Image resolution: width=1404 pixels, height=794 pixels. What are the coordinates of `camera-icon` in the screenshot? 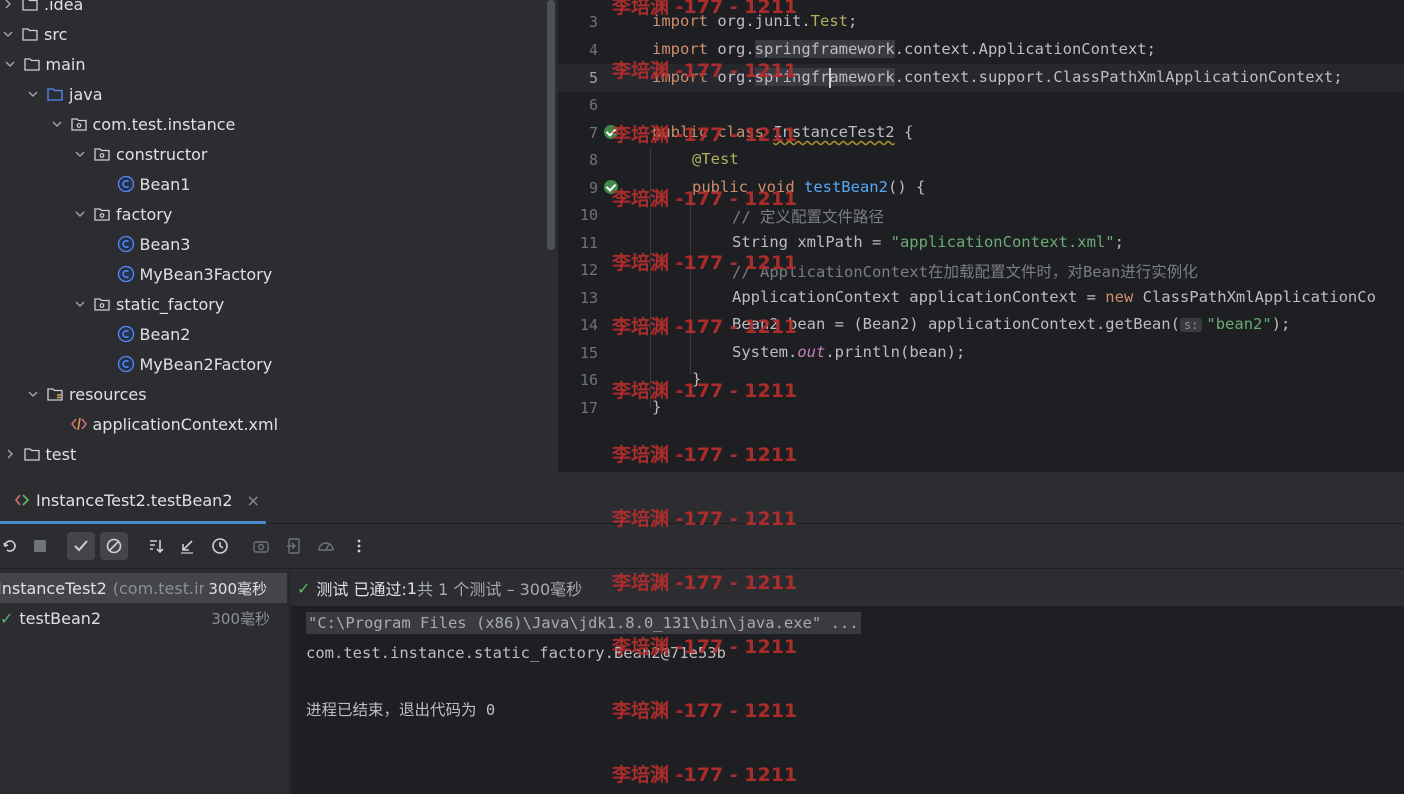 It's located at (261, 546).